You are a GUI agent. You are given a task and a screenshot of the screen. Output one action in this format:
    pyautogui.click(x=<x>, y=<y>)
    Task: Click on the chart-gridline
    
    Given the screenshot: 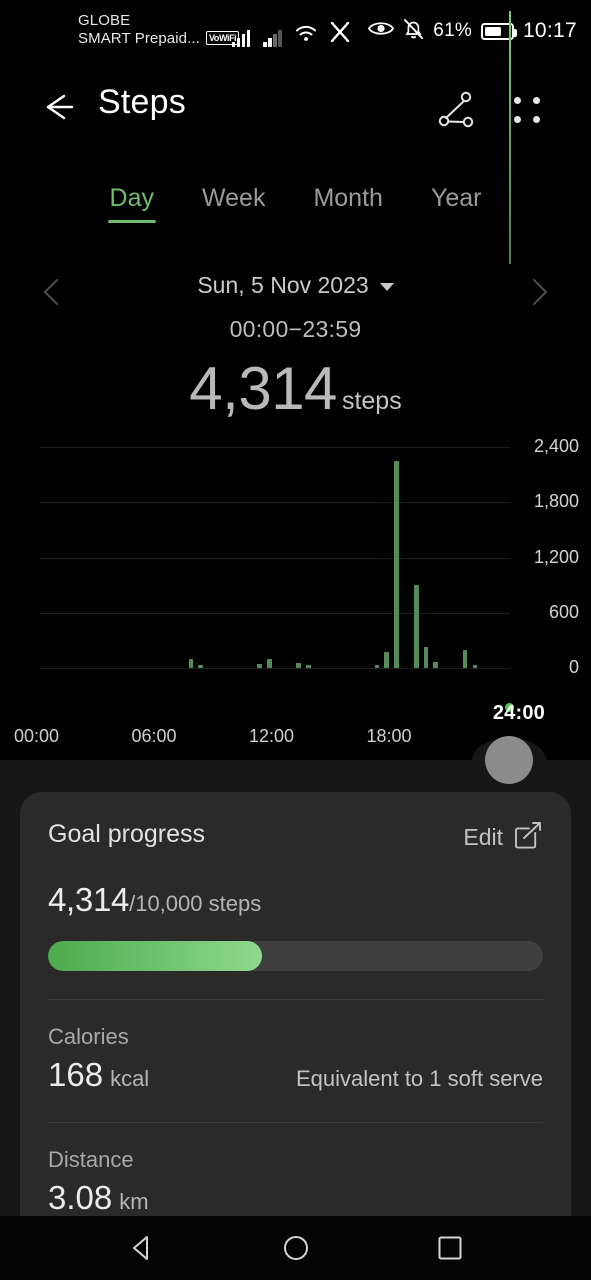 What is the action you would take?
    pyautogui.click(x=275, y=668)
    